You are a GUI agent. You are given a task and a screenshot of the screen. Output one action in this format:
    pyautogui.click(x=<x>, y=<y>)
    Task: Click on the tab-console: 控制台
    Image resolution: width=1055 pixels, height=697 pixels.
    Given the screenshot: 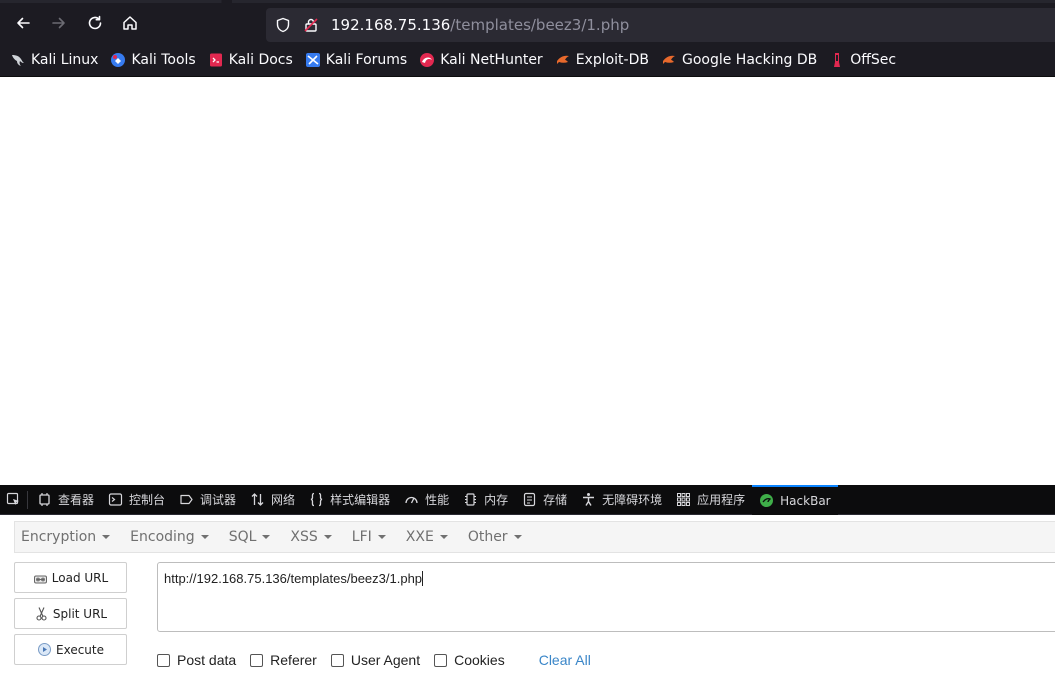 What is the action you would take?
    pyautogui.click(x=136, y=500)
    